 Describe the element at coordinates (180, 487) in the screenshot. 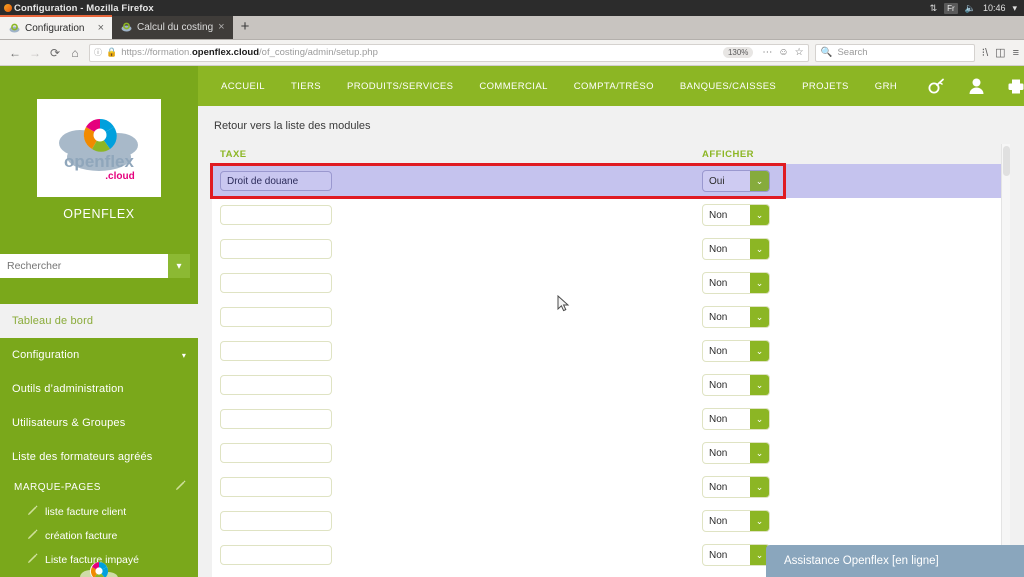

I see `pencil-icon` at that location.